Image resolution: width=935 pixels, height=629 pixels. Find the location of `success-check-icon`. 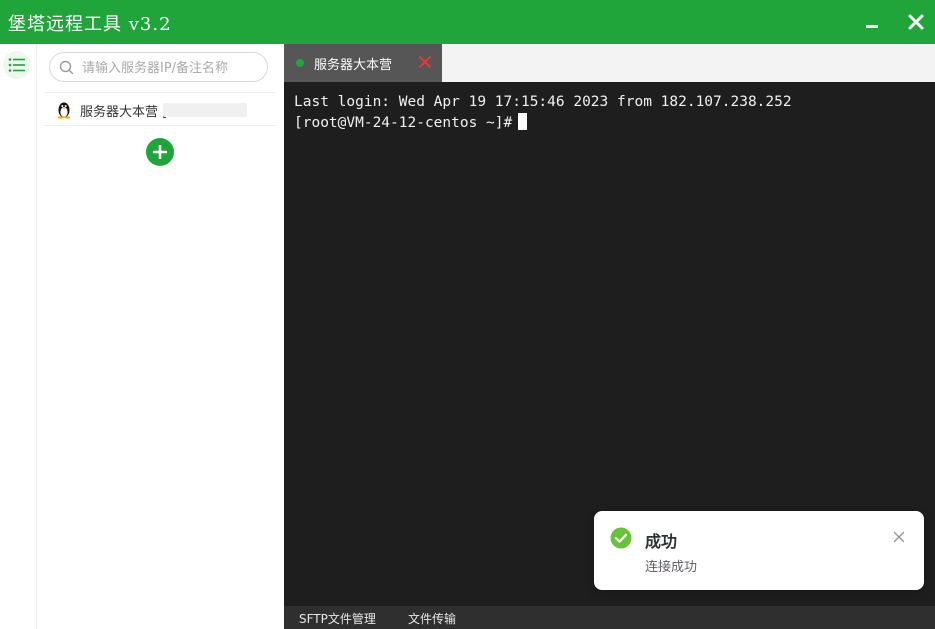

success-check-icon is located at coordinates (621, 538).